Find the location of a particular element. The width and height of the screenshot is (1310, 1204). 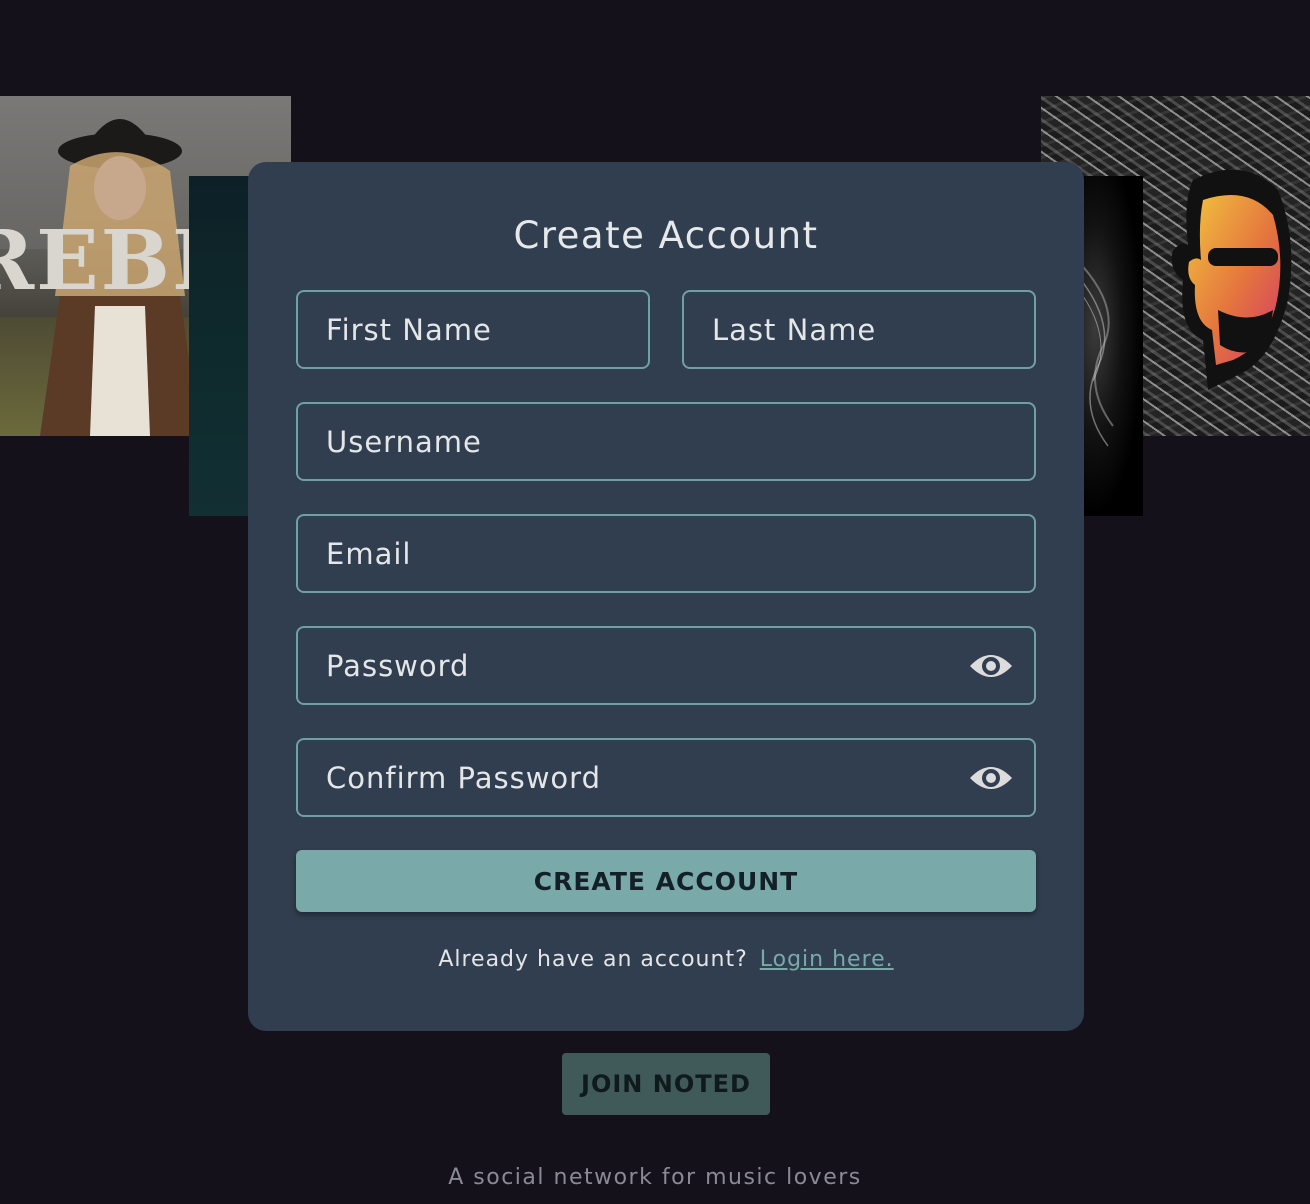

login-prompt-text: Already have an account? is located at coordinates (593, 959).